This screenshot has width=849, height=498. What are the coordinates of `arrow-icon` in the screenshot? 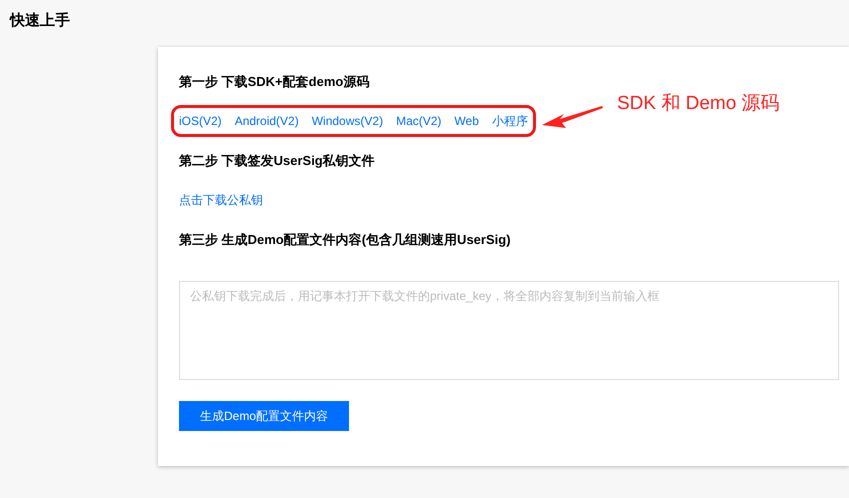 It's located at (572, 117).